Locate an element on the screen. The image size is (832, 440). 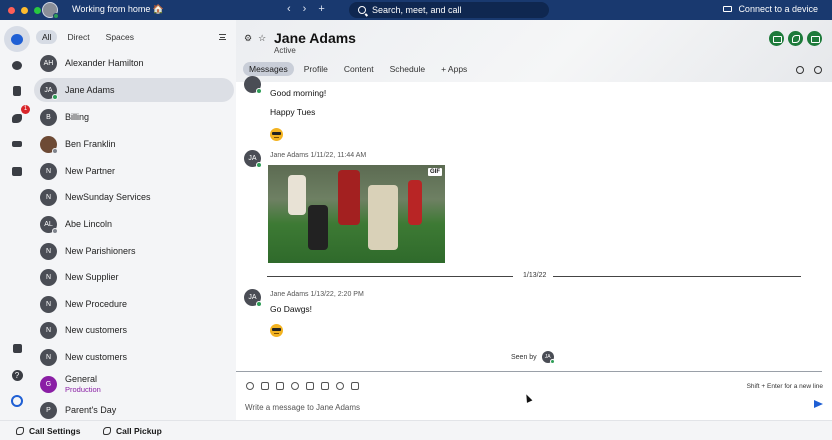
message-input is located at coordinates (522, 407).